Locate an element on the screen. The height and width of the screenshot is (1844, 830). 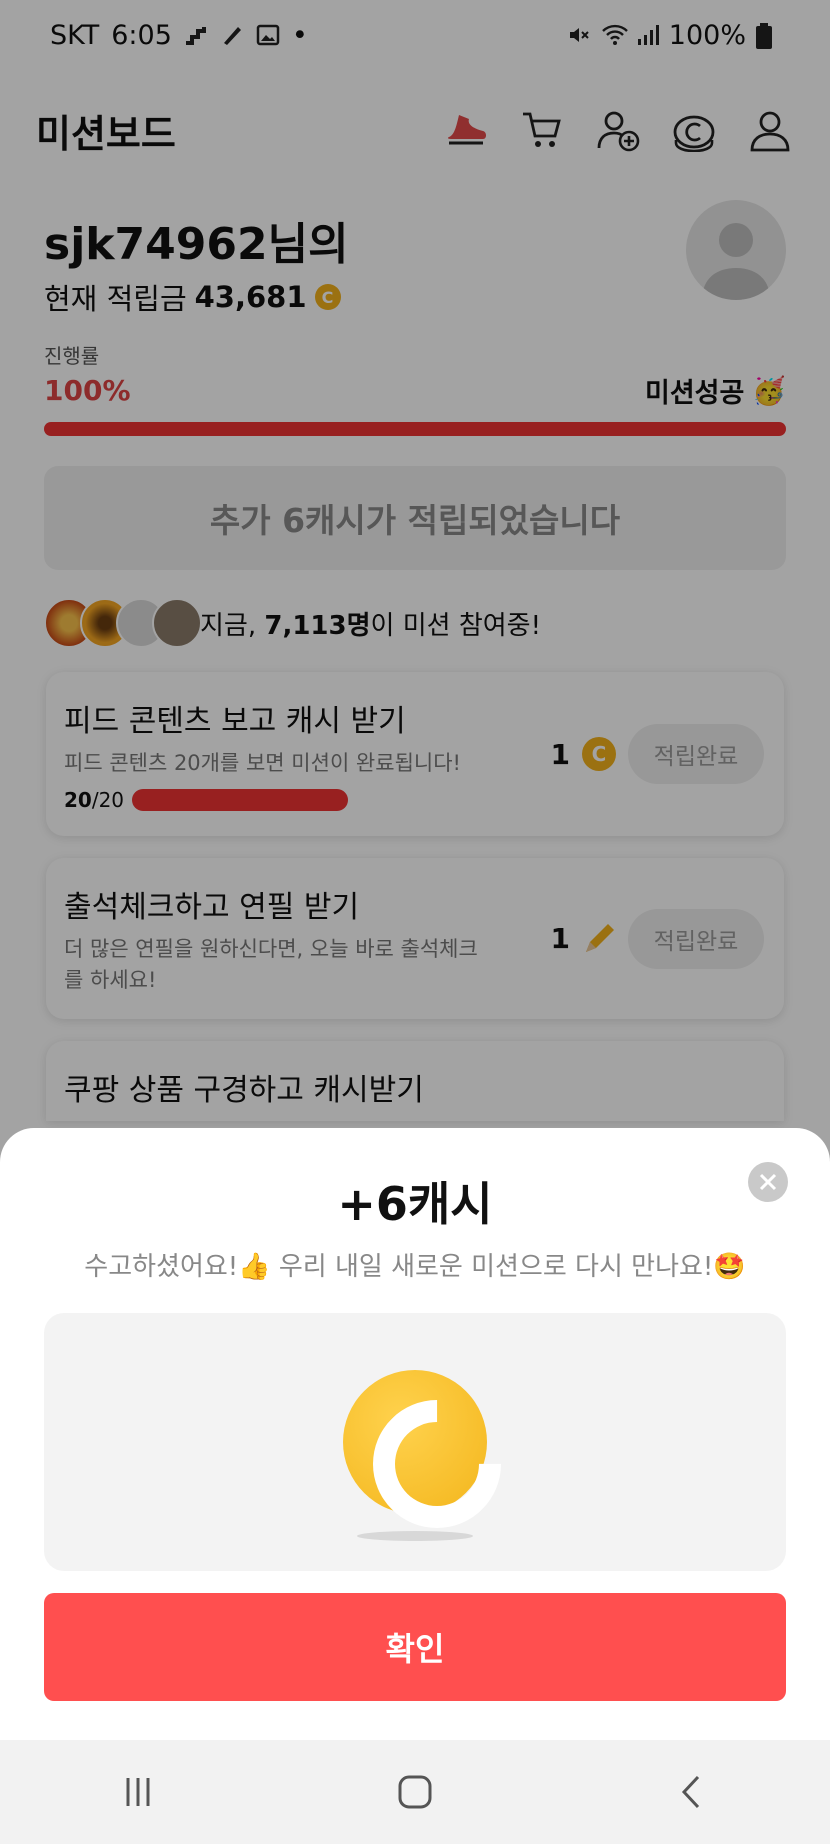
home-button is located at coordinates (415, 1792).